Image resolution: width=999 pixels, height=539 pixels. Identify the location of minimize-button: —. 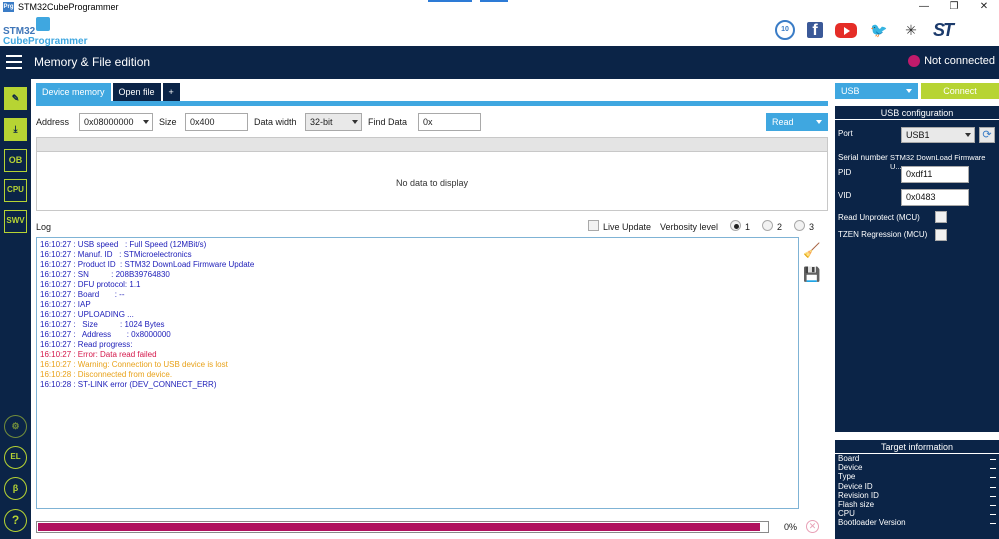
(924, 7).